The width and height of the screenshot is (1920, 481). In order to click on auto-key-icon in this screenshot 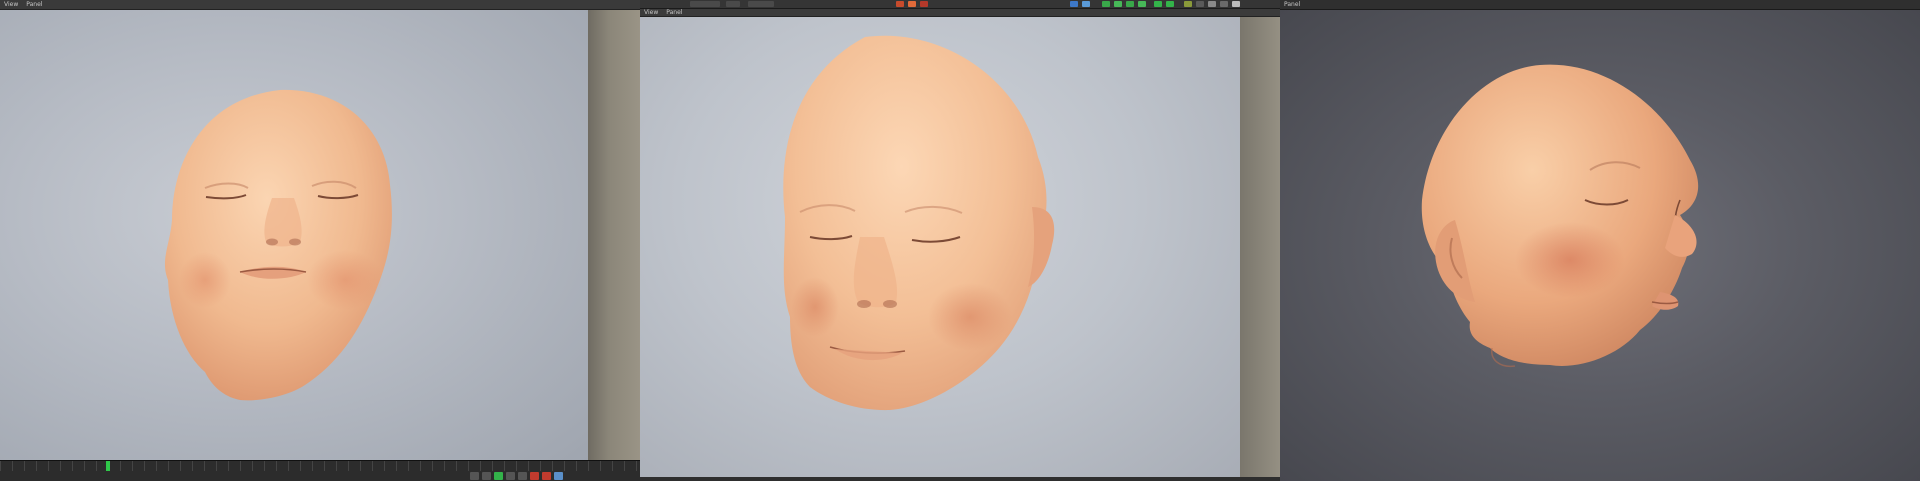, I will do `click(546, 476)`.